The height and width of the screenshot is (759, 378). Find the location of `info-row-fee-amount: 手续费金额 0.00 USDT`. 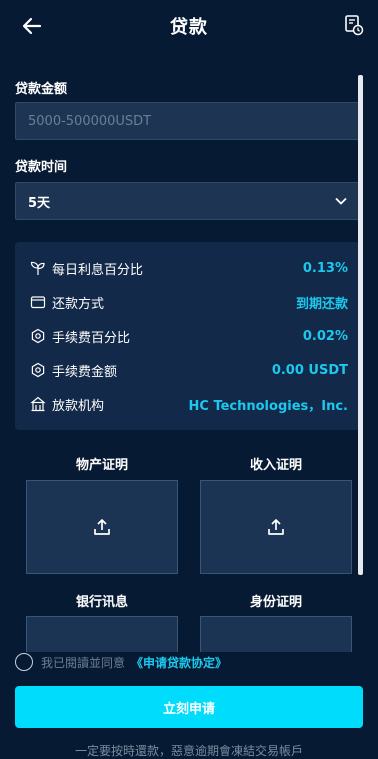

info-row-fee-amount: 手续费金额 0.00 USDT is located at coordinates (189, 370).